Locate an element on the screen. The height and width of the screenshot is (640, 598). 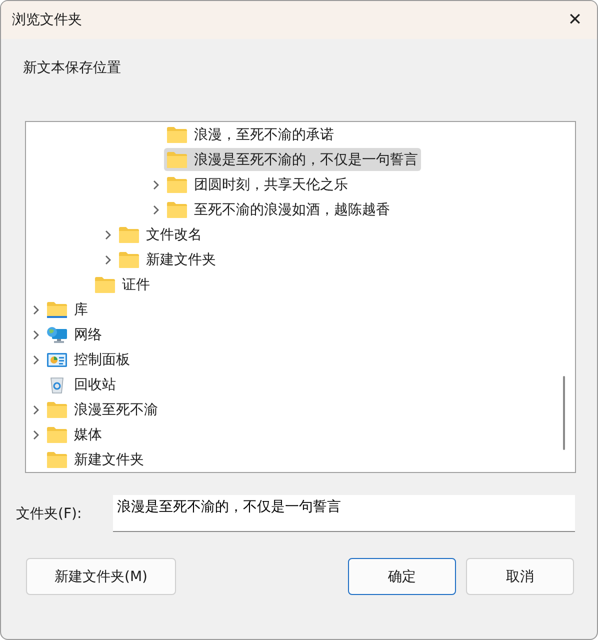
tree-item: 至死不渝的浪漫如酒，越陈越香 is located at coordinates (278, 209).